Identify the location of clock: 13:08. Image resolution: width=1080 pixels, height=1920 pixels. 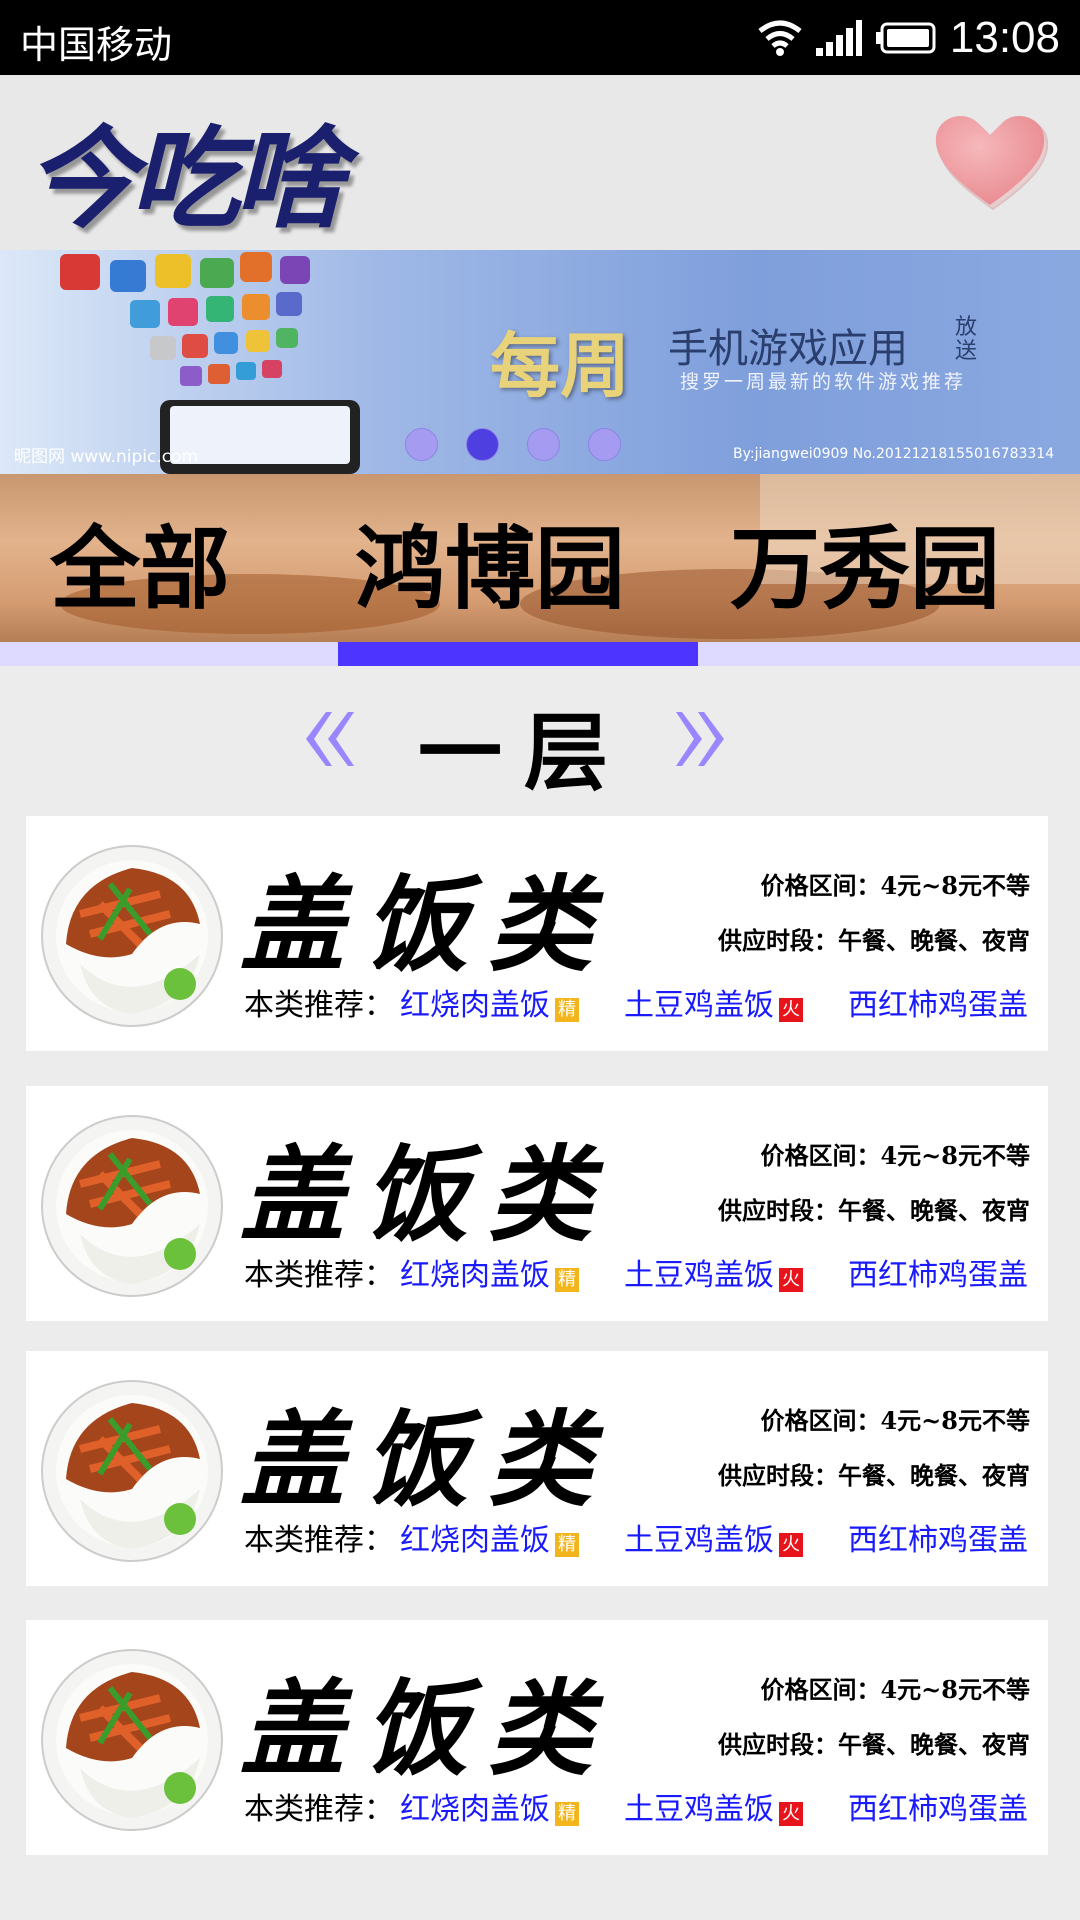
(1004, 37).